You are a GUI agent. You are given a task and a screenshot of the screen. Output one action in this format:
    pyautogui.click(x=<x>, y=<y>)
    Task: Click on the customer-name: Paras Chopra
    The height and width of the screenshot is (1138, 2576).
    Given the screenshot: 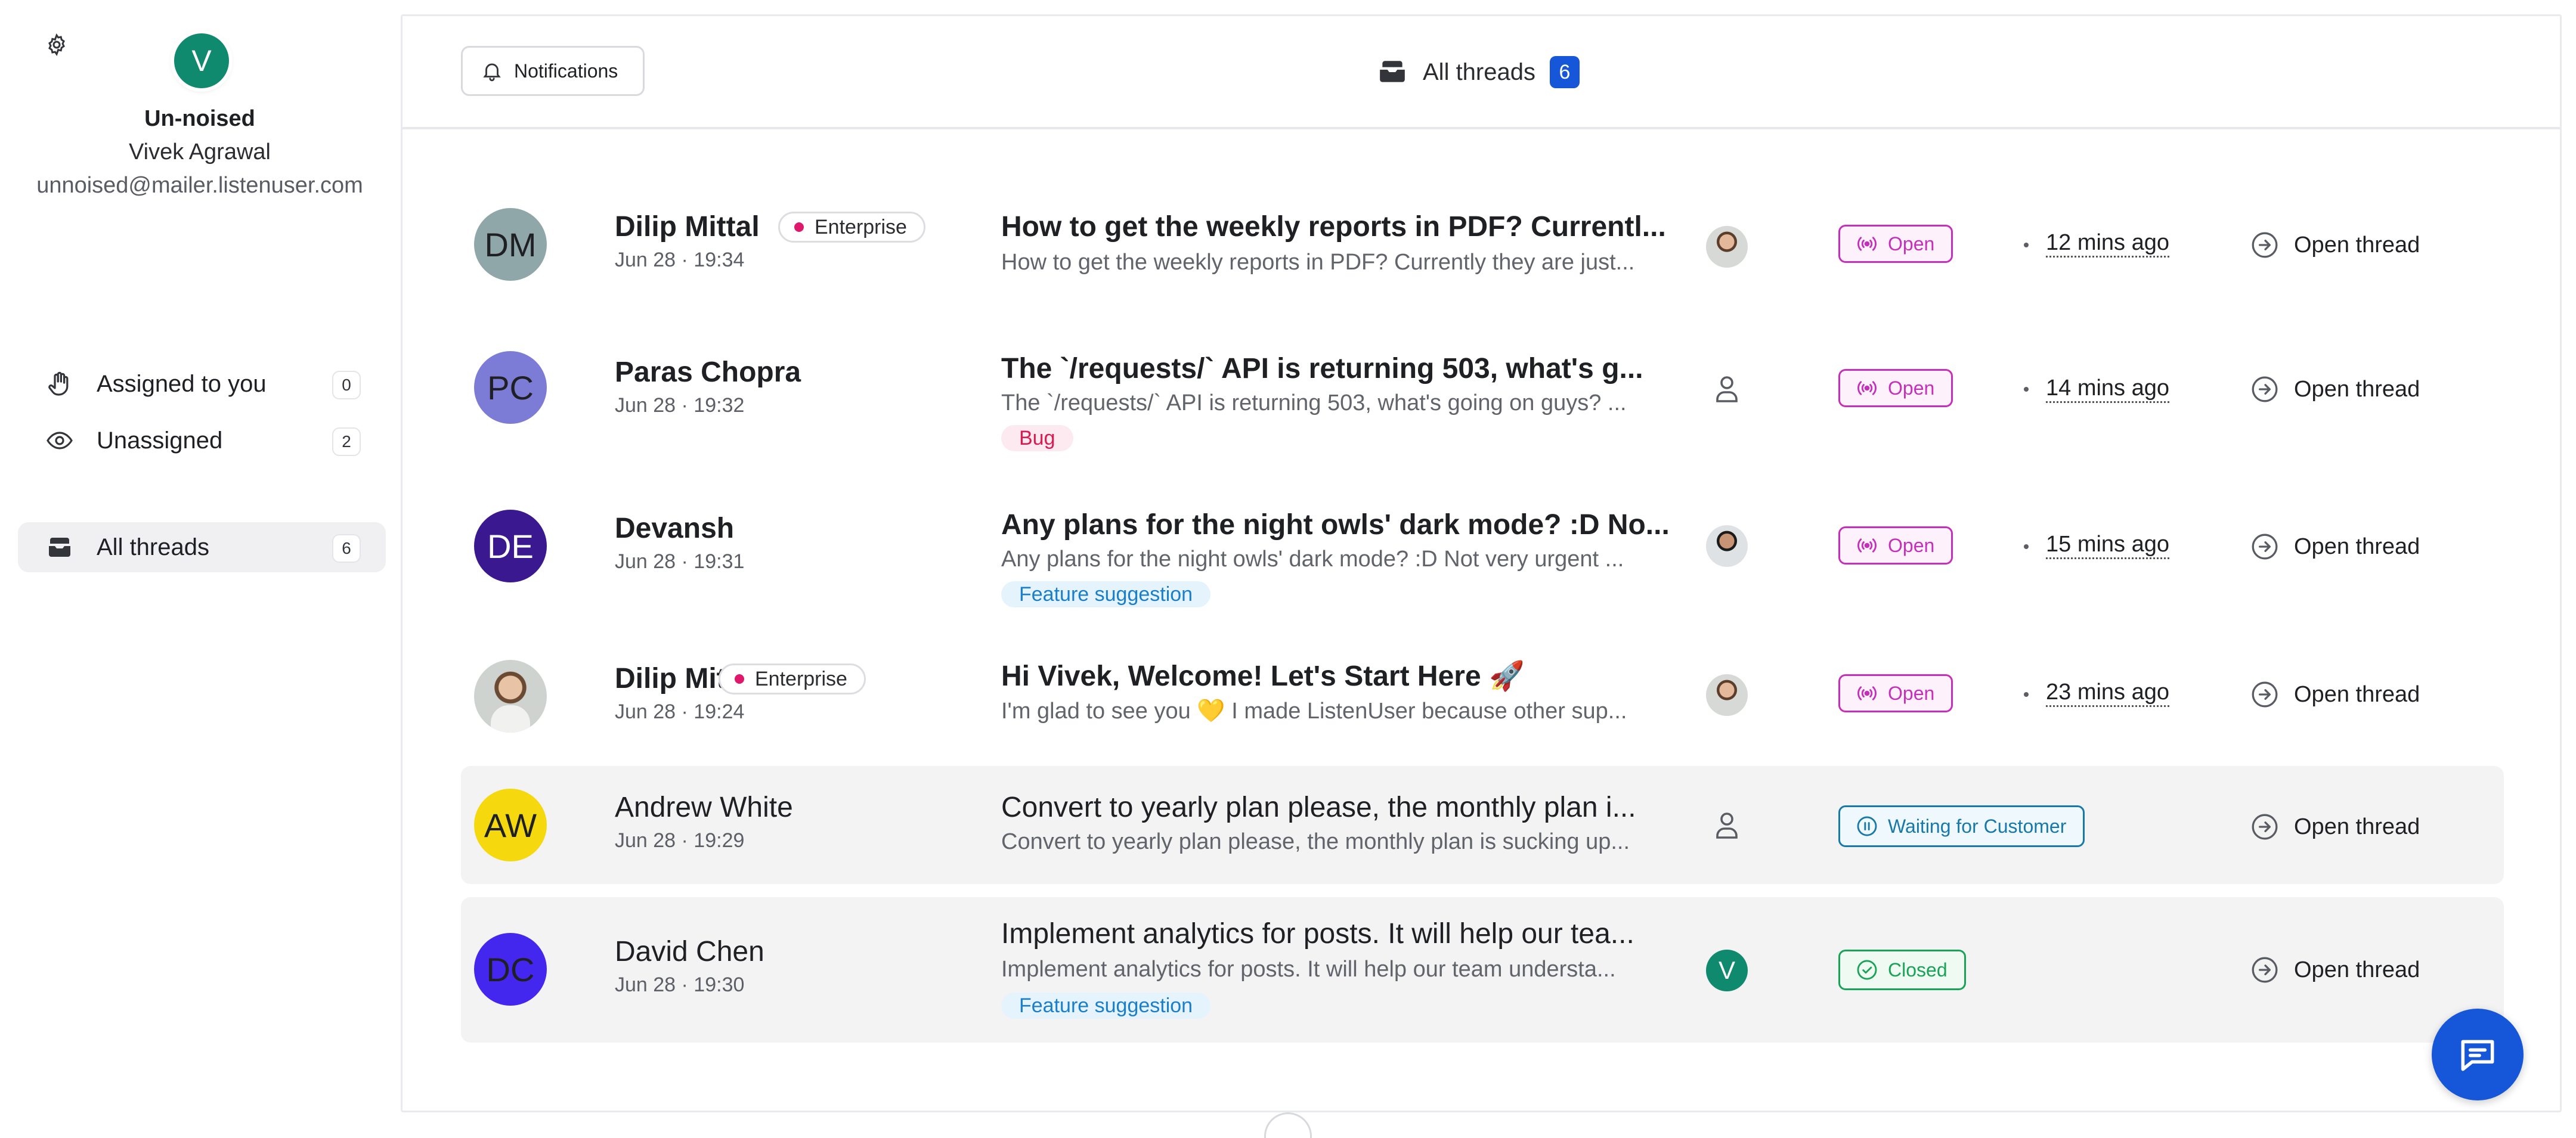 What is the action you would take?
    pyautogui.click(x=708, y=372)
    